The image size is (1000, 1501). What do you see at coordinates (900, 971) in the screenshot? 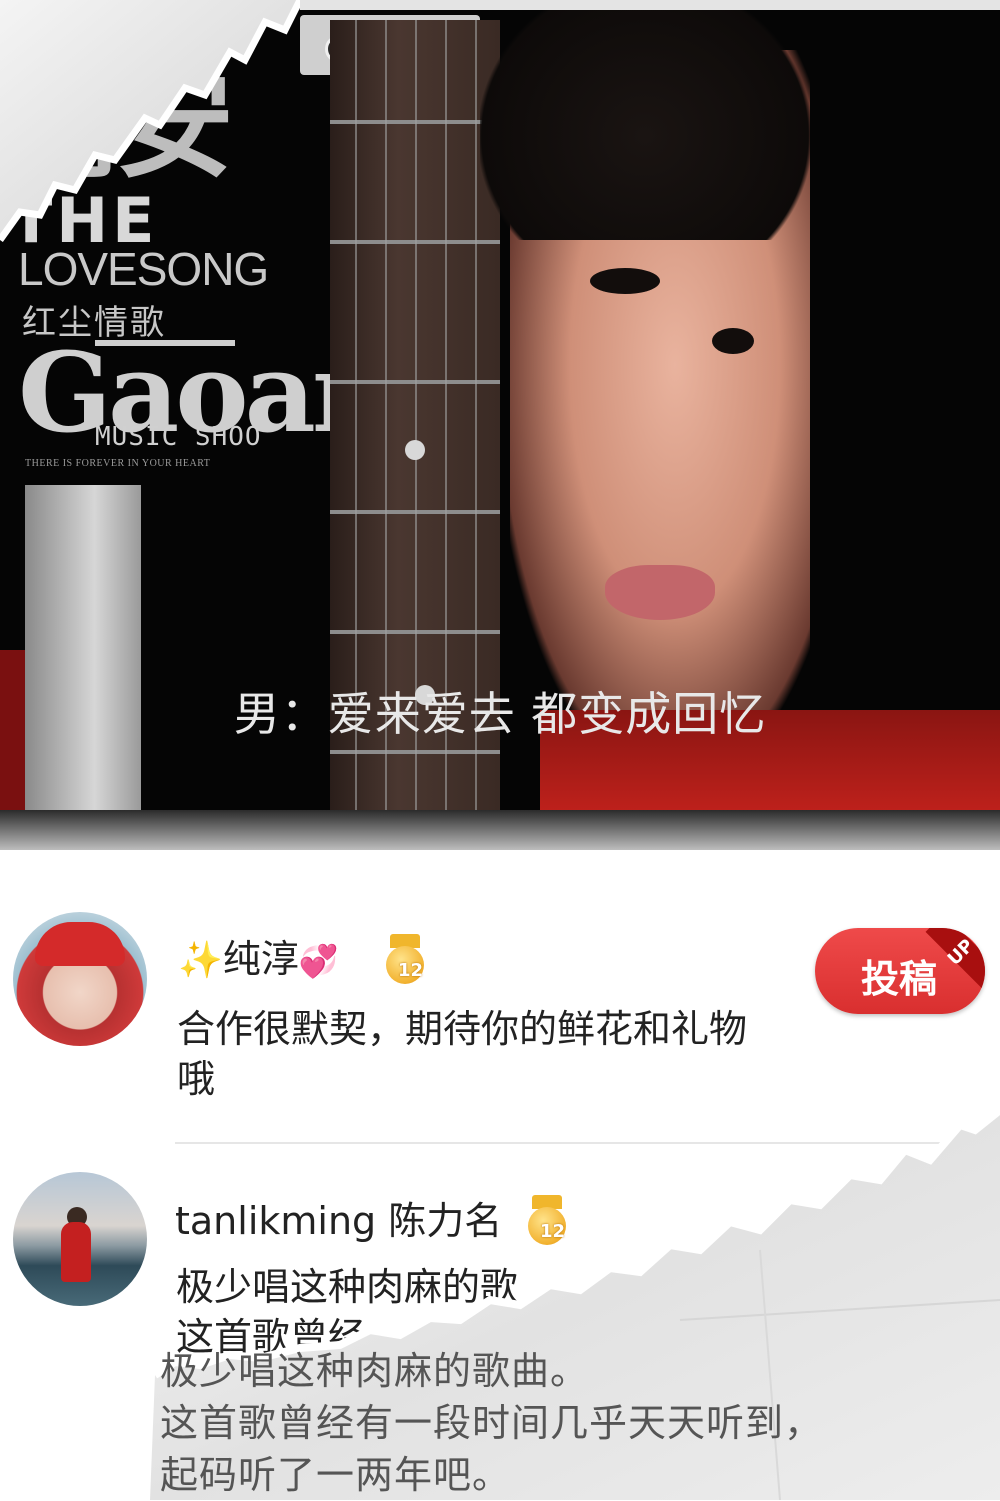
I see `submit-button: 投稿 UP` at bounding box center [900, 971].